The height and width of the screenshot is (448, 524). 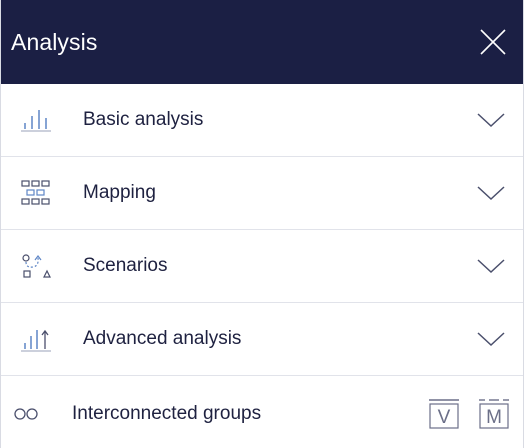 I want to click on network-map-icon, so click(x=39, y=193).